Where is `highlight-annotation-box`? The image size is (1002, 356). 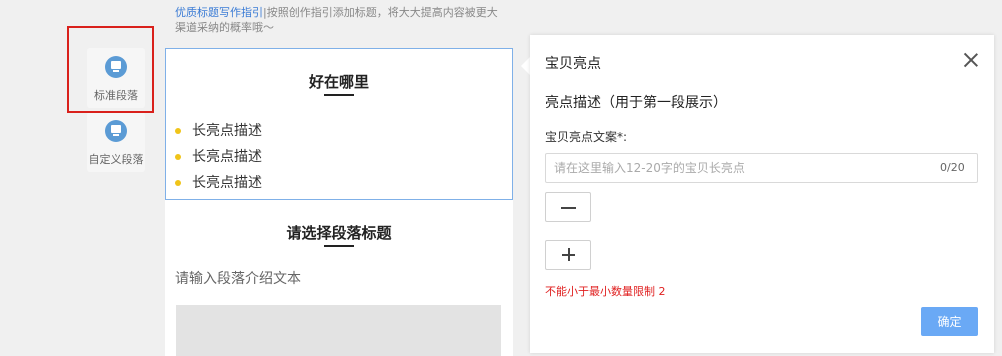 highlight-annotation-box is located at coordinates (110, 69).